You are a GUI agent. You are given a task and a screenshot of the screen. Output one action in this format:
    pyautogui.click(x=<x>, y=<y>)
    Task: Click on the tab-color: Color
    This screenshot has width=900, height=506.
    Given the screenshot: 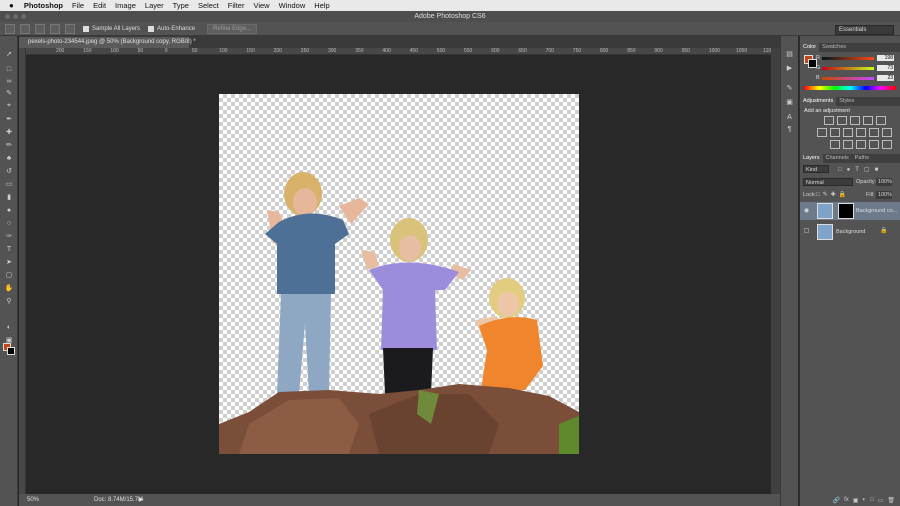 What is the action you would take?
    pyautogui.click(x=810, y=47)
    